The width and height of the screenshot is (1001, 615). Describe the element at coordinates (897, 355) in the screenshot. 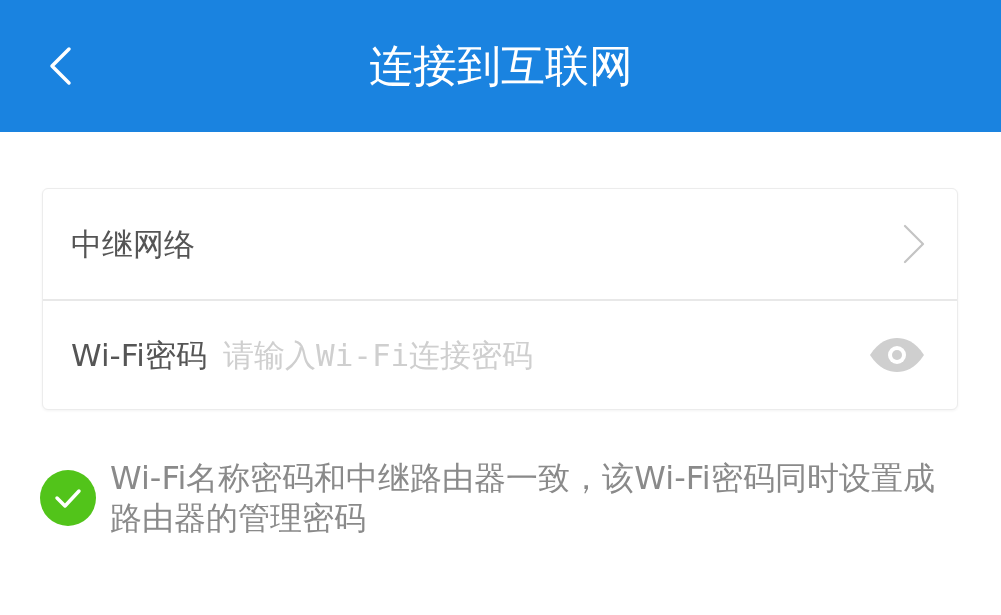

I see `eye-icon` at that location.